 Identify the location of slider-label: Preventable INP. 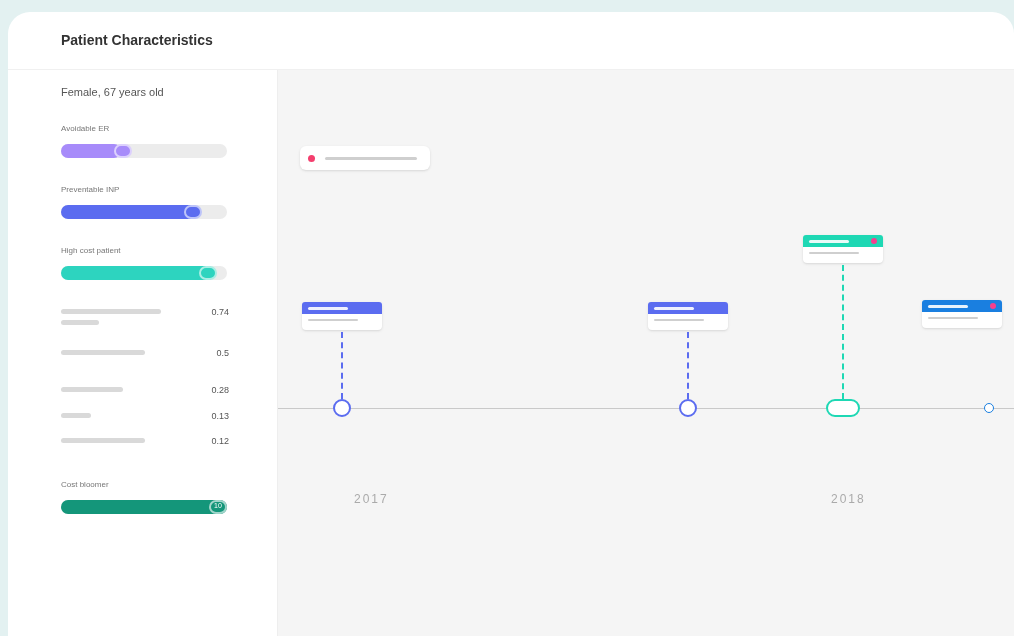
(91, 189).